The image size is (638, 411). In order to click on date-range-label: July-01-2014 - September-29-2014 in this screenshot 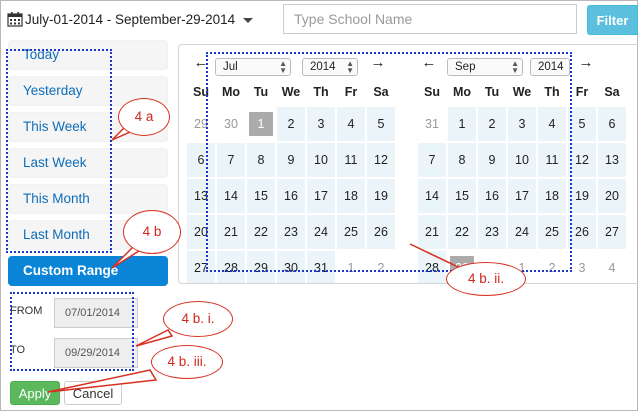, I will do `click(130, 19)`.